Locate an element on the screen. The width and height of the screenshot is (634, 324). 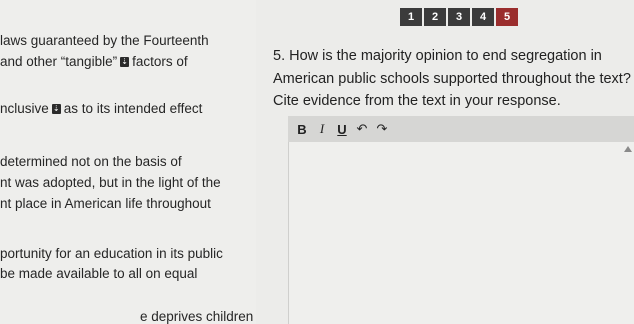
italic-button: I is located at coordinates (322, 129).